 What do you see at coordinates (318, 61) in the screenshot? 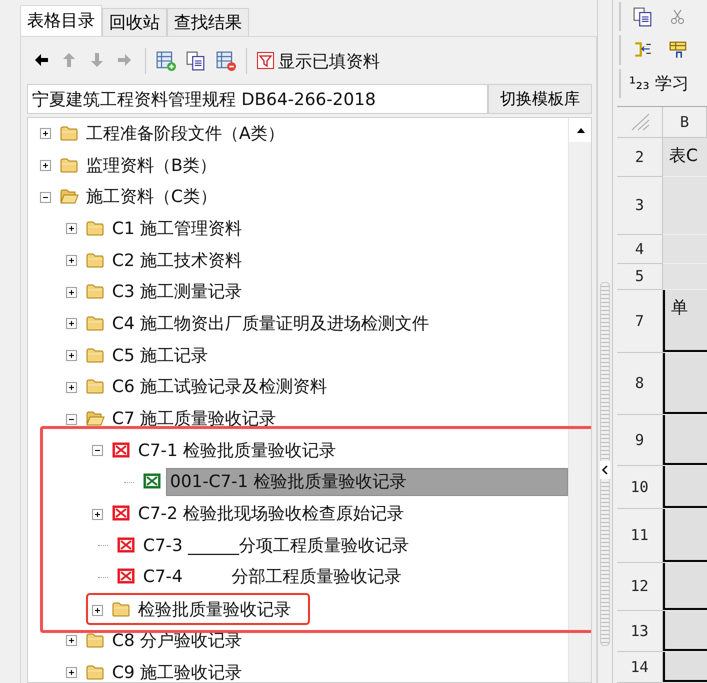
I see `filter-button: 显示已填资料` at bounding box center [318, 61].